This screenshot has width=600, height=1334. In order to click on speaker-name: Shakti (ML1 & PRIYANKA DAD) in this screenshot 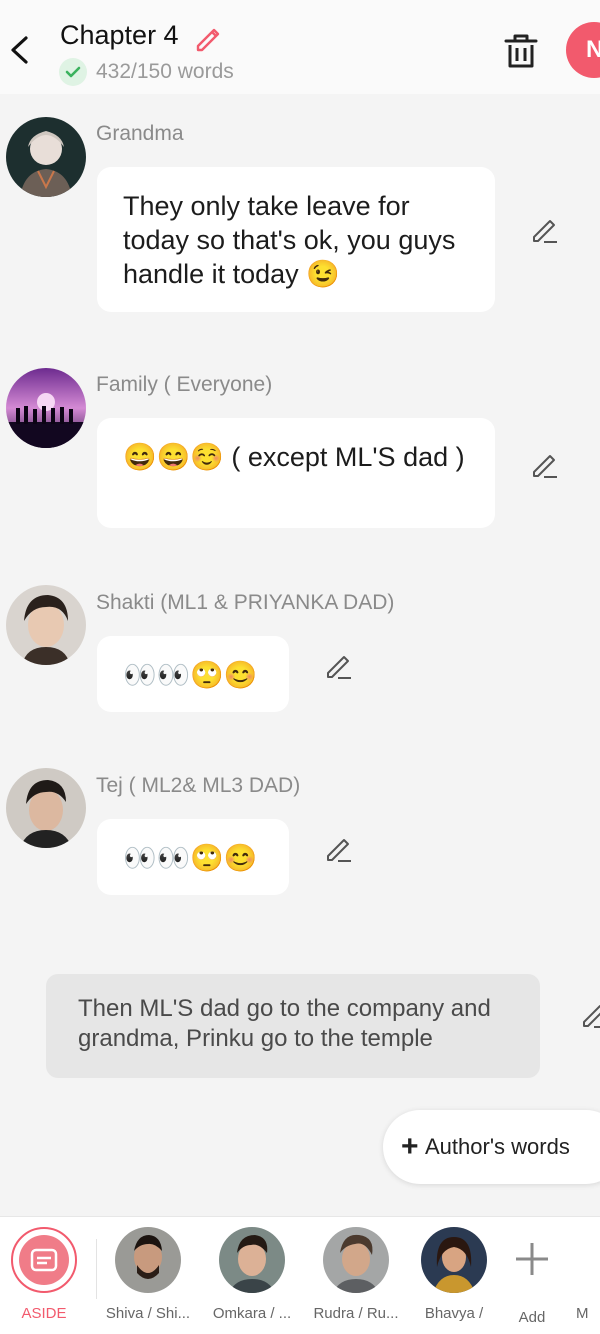, I will do `click(245, 602)`.